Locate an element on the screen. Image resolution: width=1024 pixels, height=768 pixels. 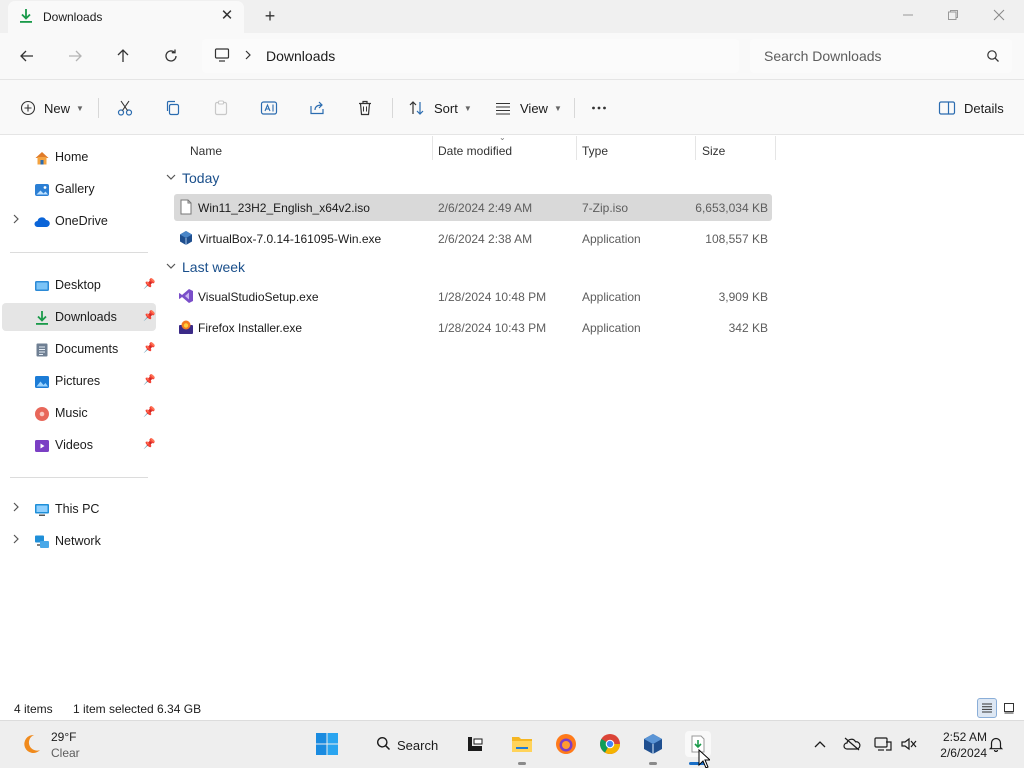
paste-icon is located at coordinates (221, 108).